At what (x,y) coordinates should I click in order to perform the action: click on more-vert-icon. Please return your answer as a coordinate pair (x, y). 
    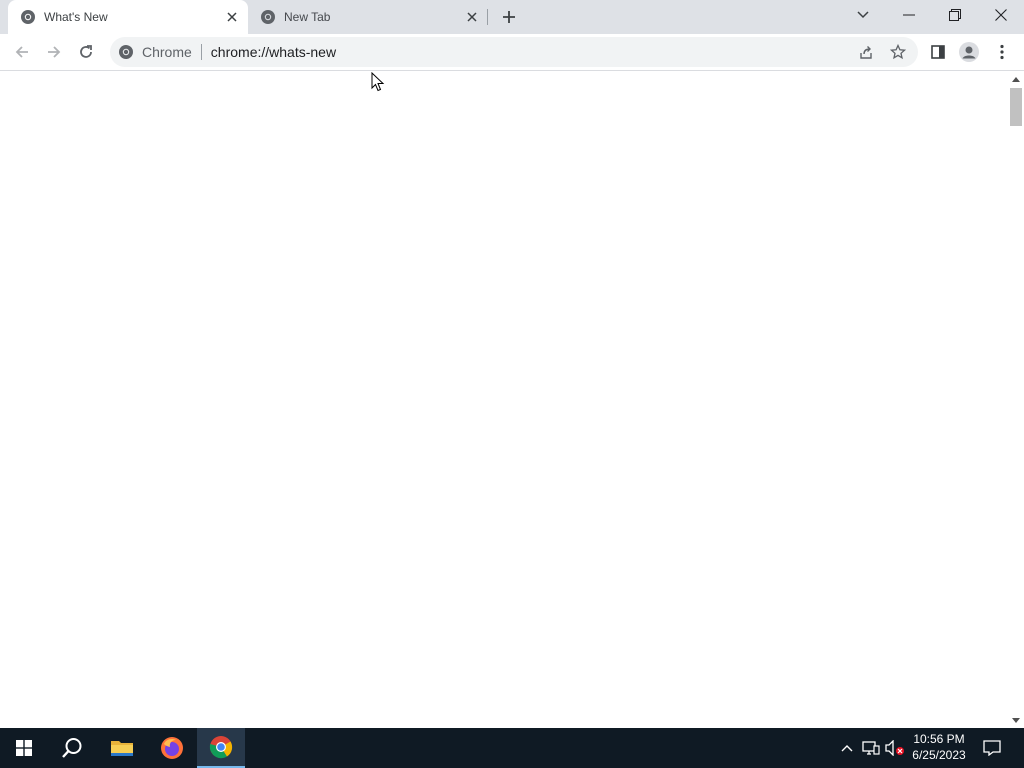
    Looking at the image, I should click on (1002, 52).